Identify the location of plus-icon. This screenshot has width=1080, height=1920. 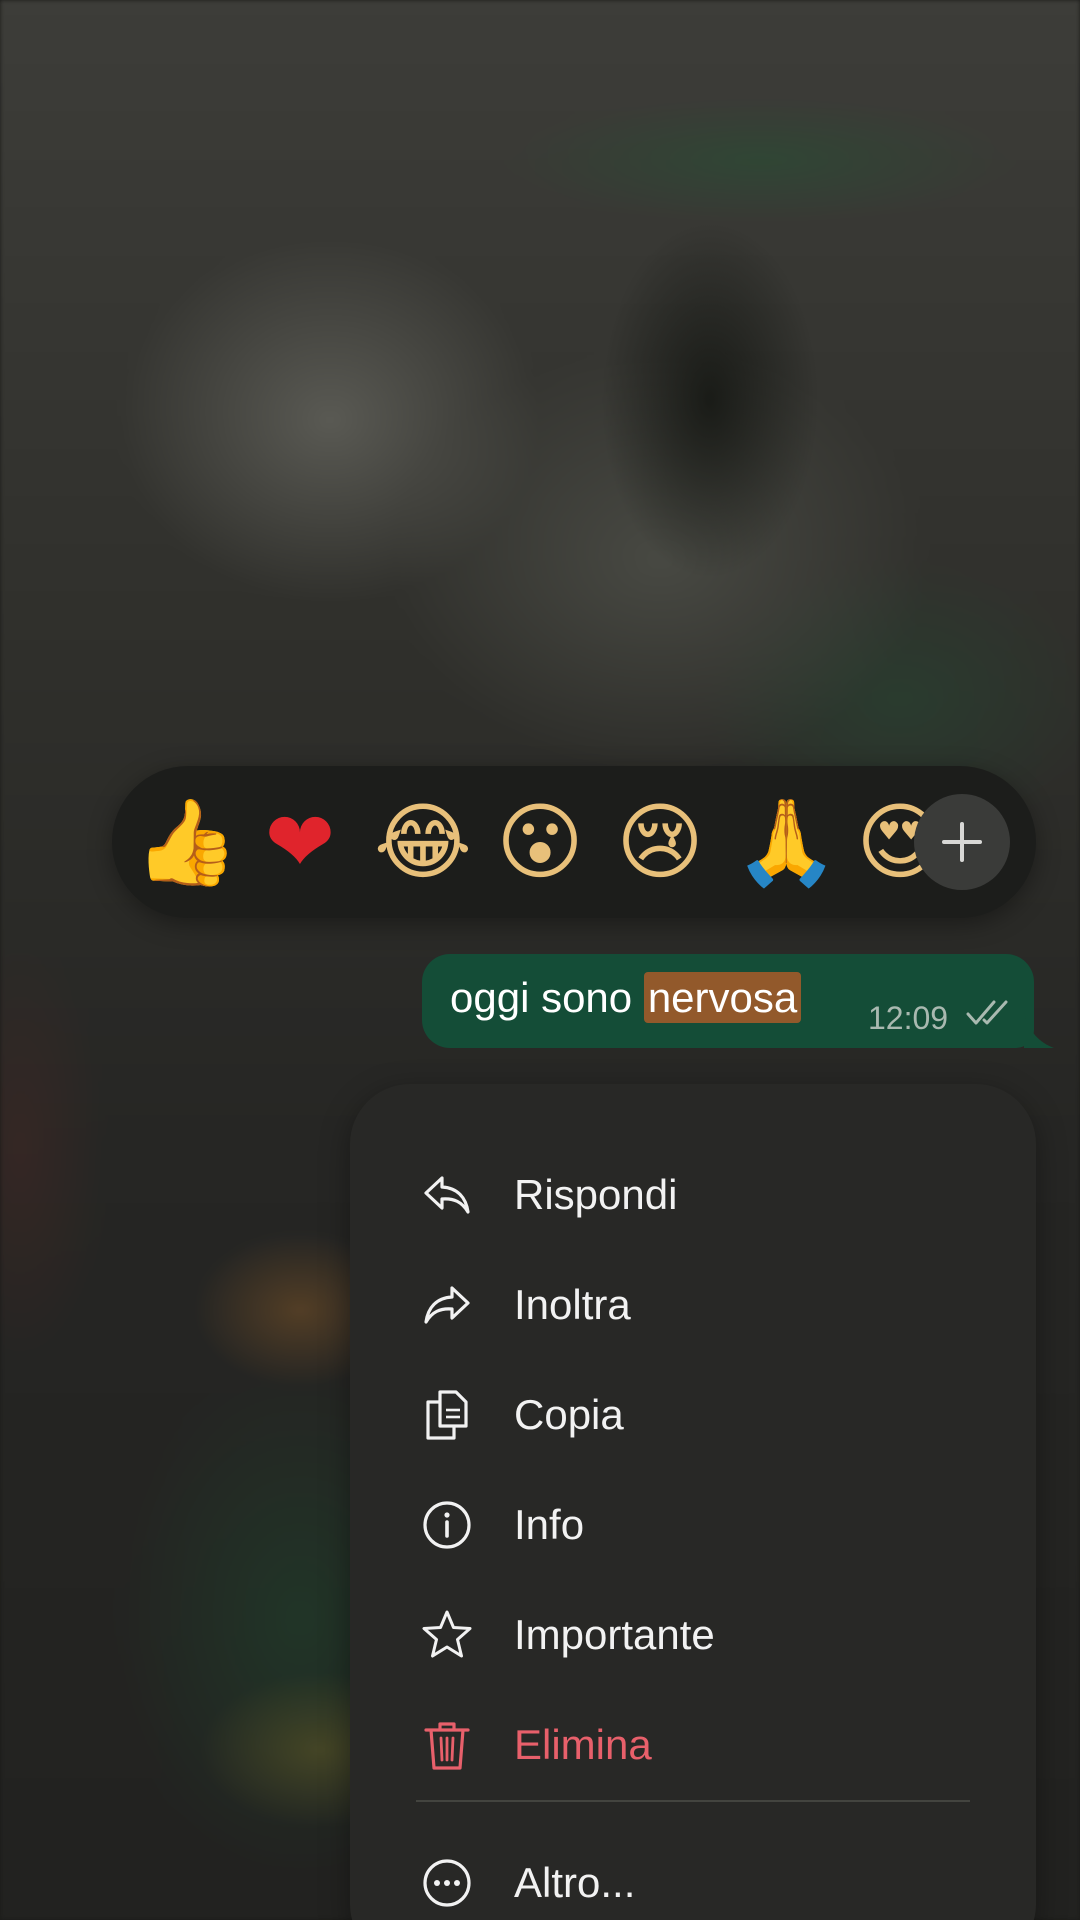
(962, 842).